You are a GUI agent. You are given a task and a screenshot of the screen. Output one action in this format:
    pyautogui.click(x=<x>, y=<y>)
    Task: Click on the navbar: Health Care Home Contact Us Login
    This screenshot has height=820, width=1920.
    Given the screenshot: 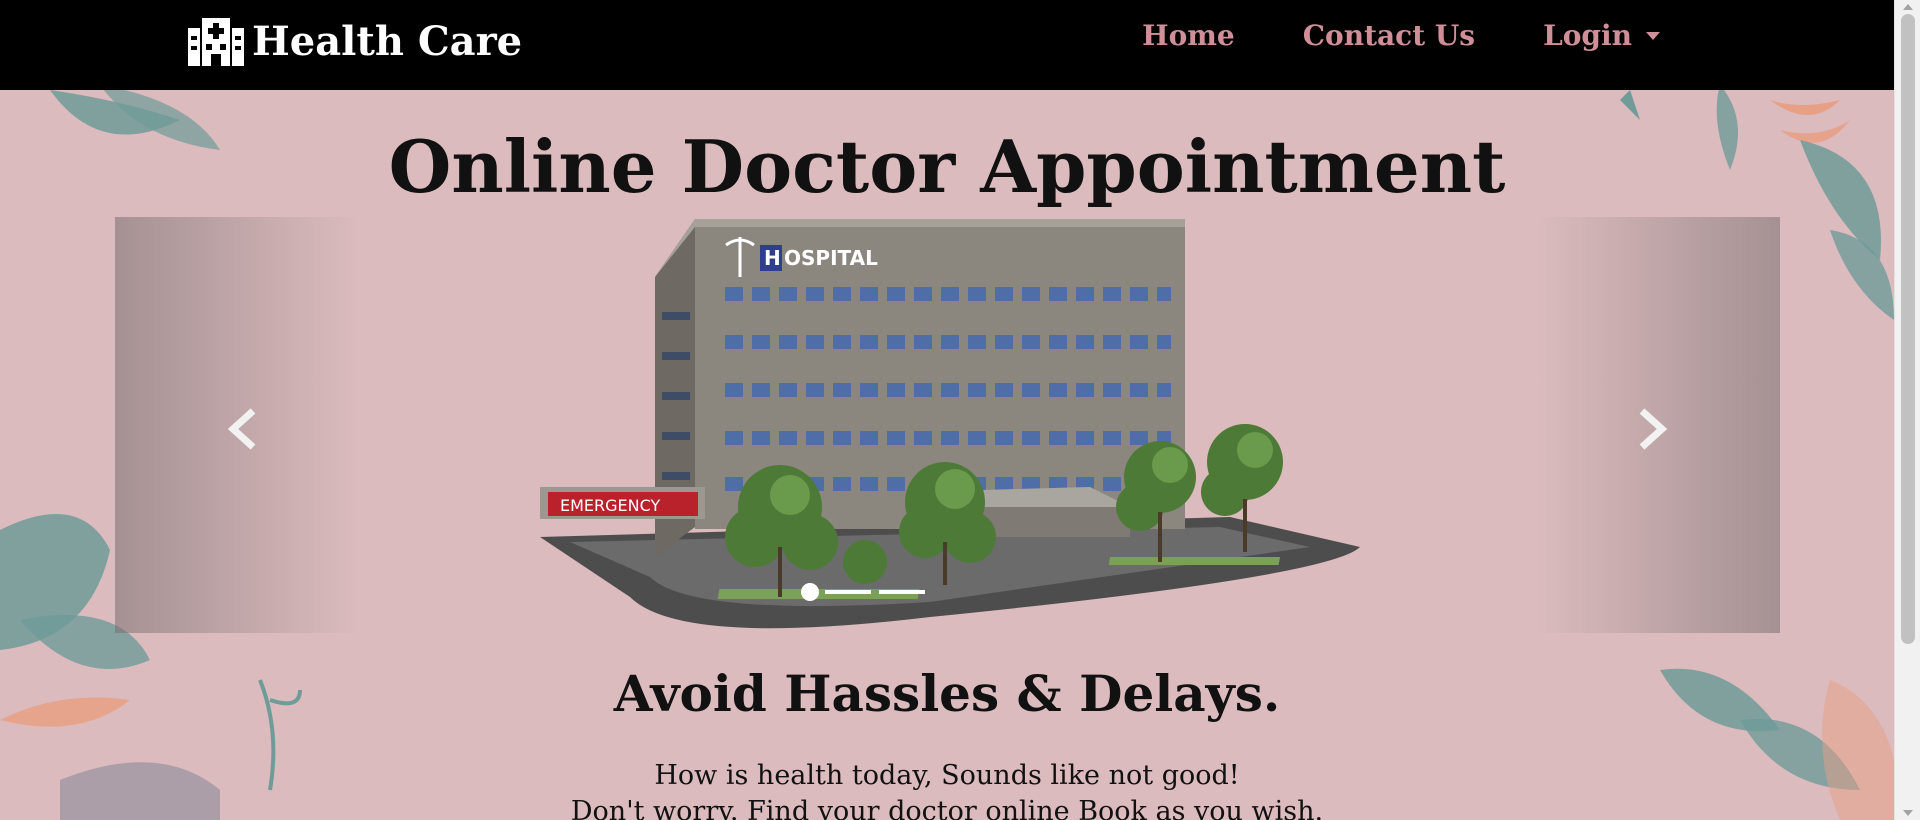 What is the action you would take?
    pyautogui.click(x=947, y=45)
    